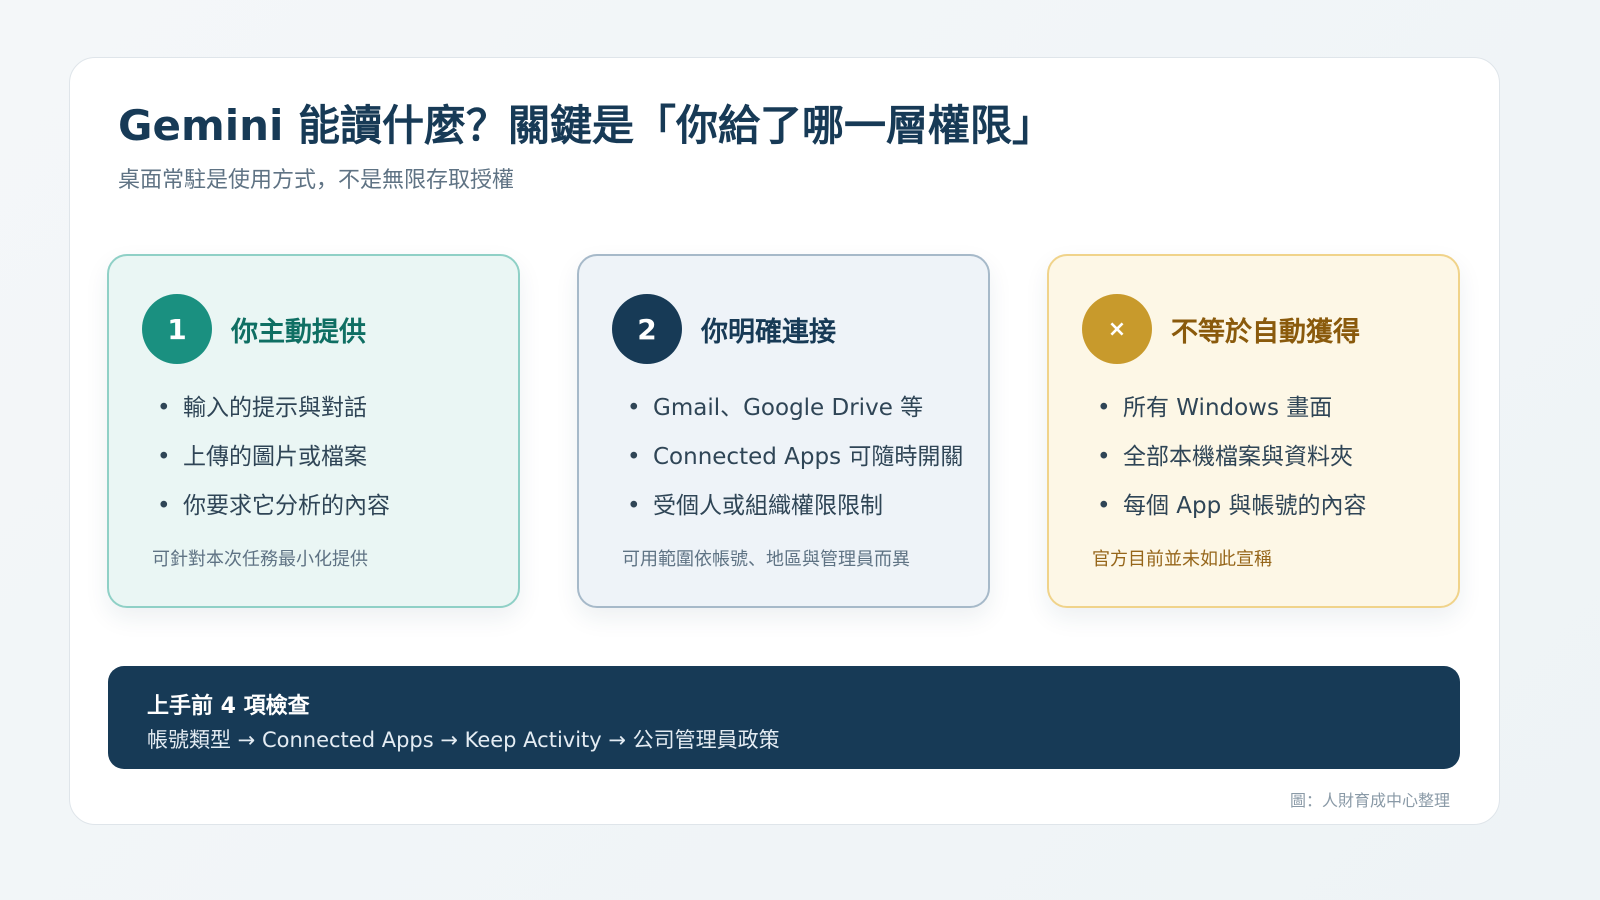 The height and width of the screenshot is (900, 1600). I want to click on close-icon: ×, so click(1117, 329).